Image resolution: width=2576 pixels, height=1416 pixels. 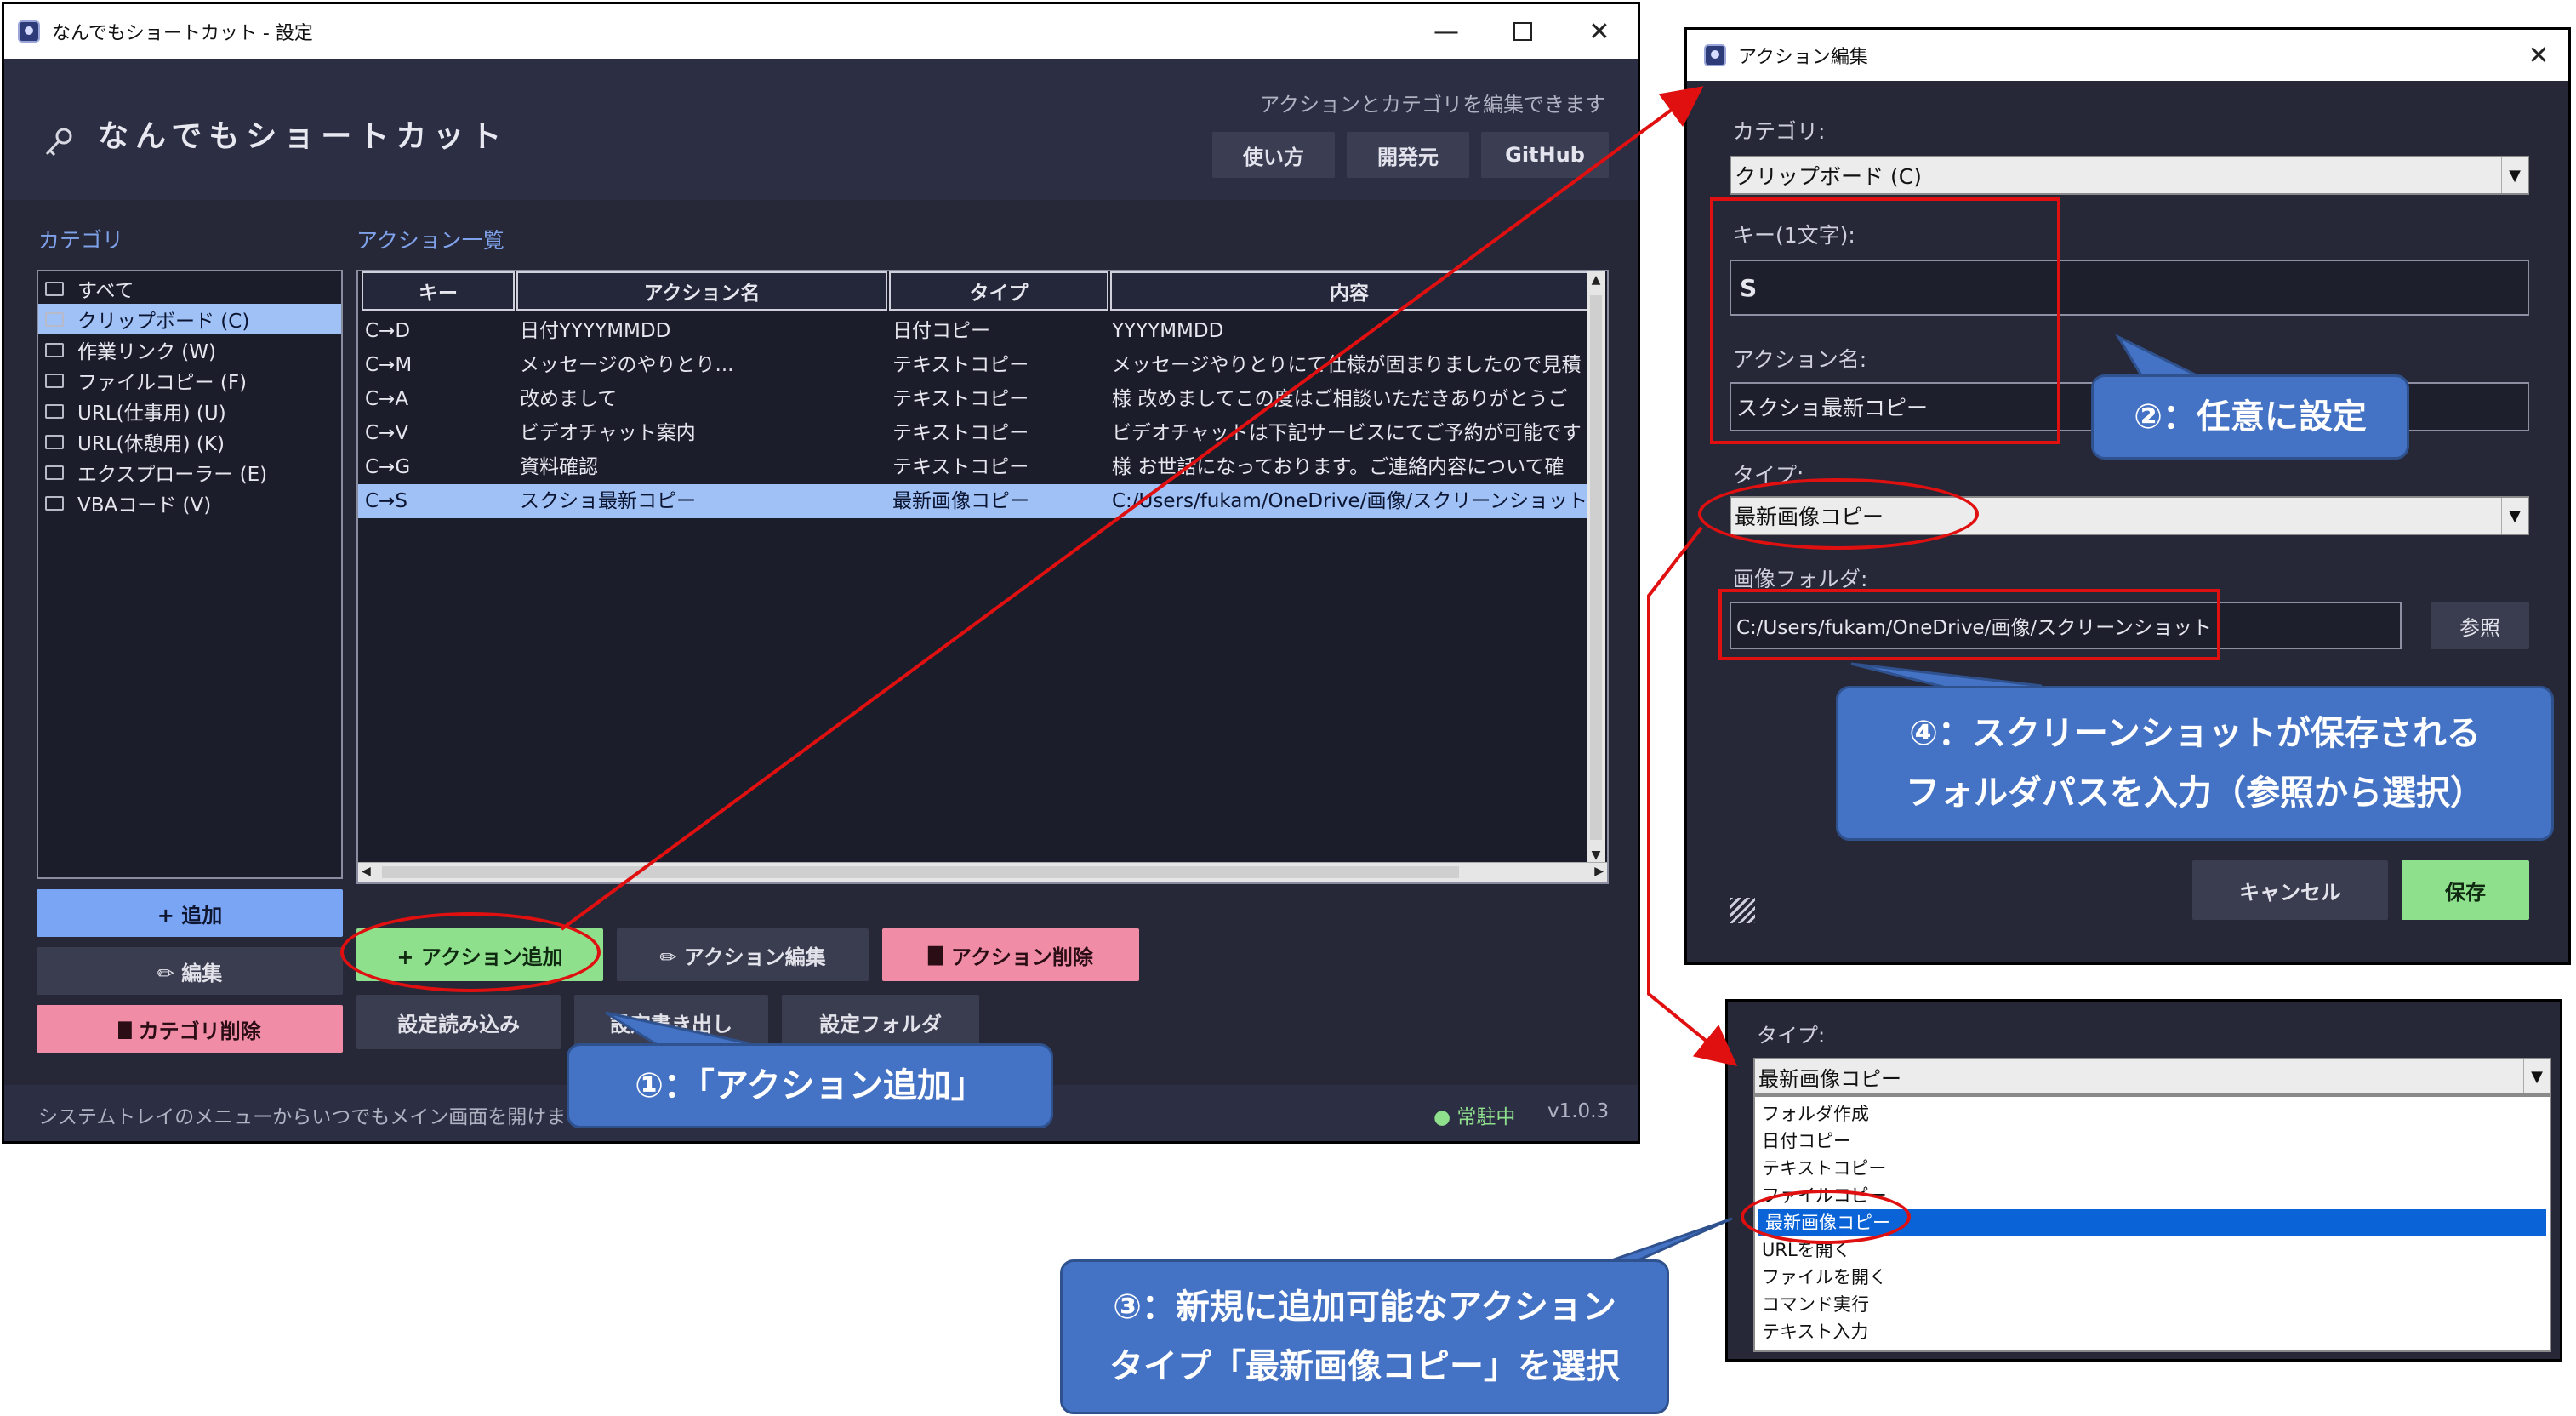 What do you see at coordinates (1838, 514) in the screenshot?
I see `highlight-type-select` at bounding box center [1838, 514].